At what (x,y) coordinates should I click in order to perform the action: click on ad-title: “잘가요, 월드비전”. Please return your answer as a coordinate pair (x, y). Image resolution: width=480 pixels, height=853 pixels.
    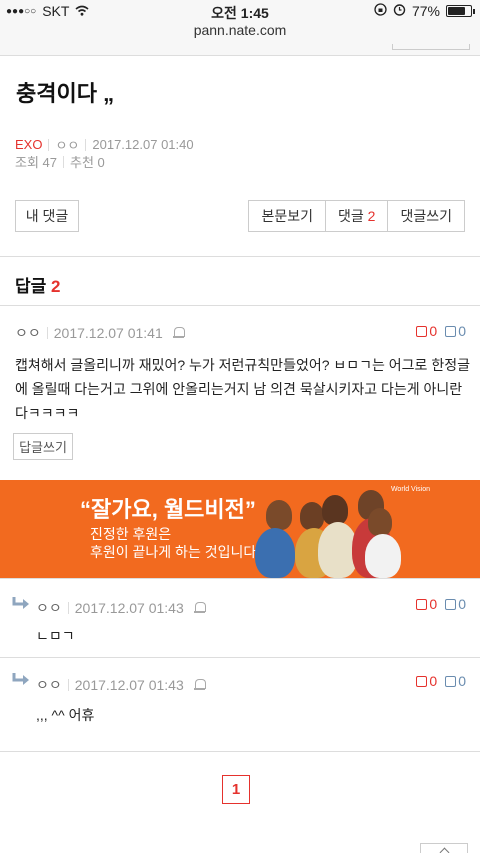
    Looking at the image, I should click on (168, 509).